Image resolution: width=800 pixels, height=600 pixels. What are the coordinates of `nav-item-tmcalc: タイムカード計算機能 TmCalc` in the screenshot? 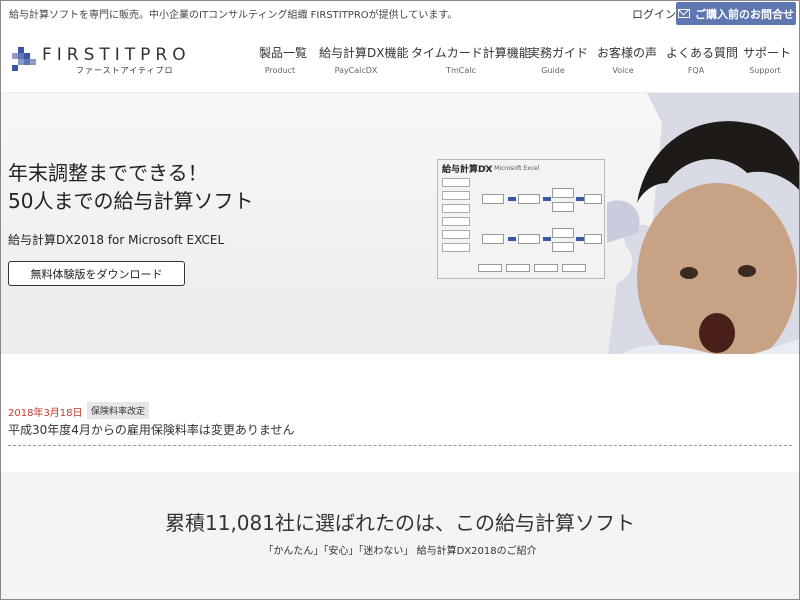 It's located at (471, 59).